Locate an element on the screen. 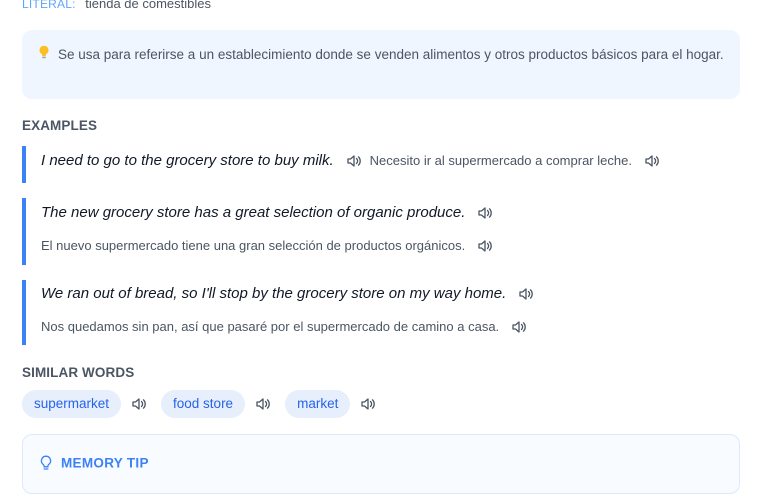 This screenshot has height=494, width=760. examples-title: EXAMPLES is located at coordinates (60, 125).